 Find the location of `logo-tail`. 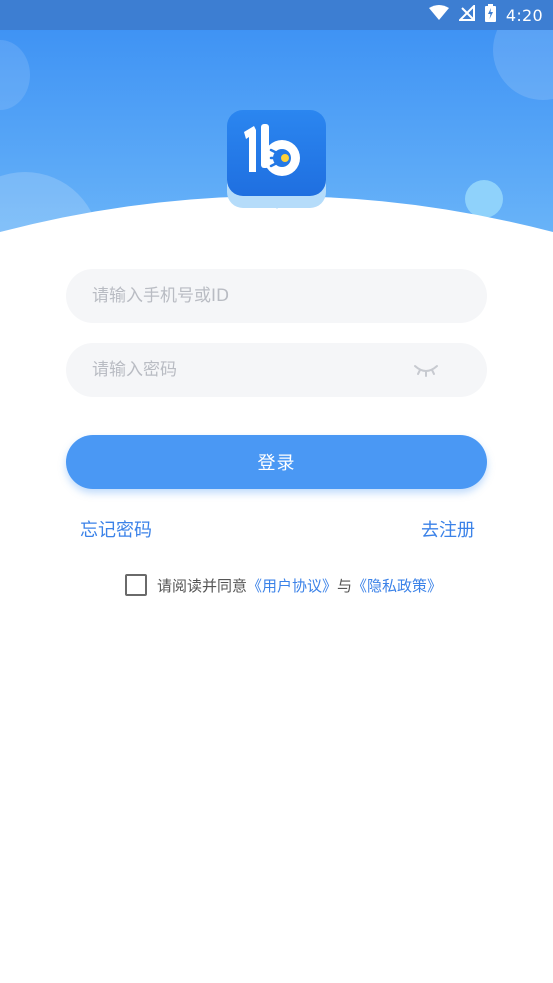

logo-tail is located at coordinates (277, 205).